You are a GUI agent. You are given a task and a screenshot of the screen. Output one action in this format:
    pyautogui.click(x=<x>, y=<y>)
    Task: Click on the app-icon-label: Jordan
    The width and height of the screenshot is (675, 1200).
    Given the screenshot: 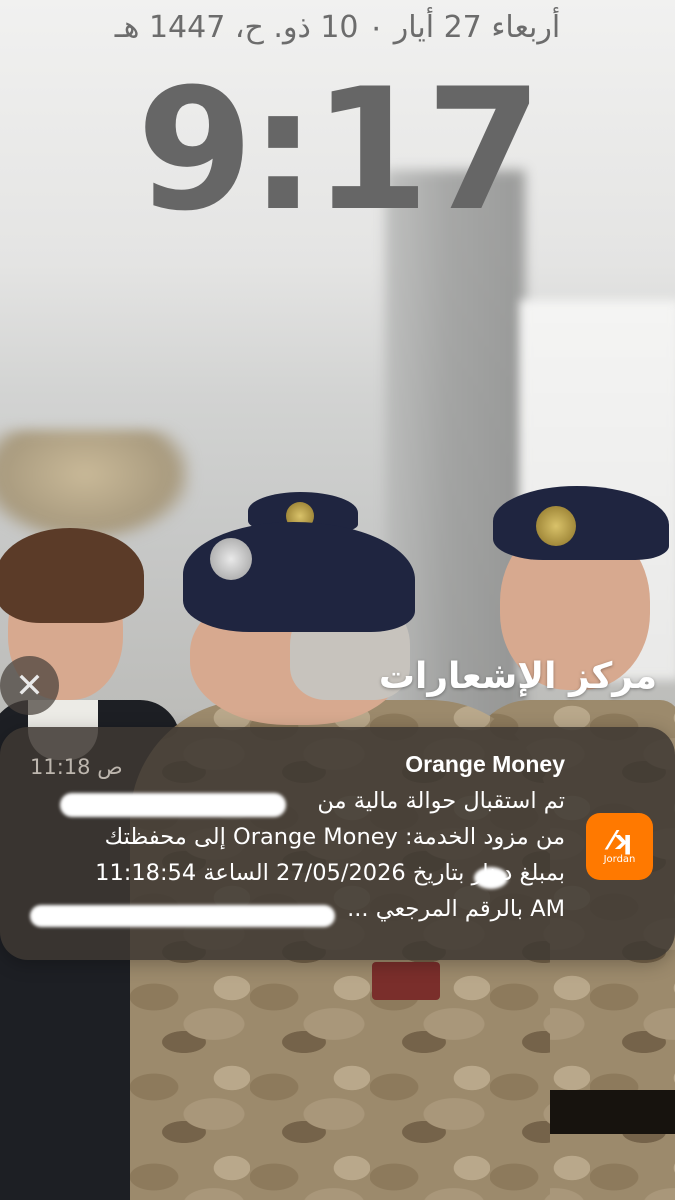 What is the action you would take?
    pyautogui.click(x=619, y=859)
    